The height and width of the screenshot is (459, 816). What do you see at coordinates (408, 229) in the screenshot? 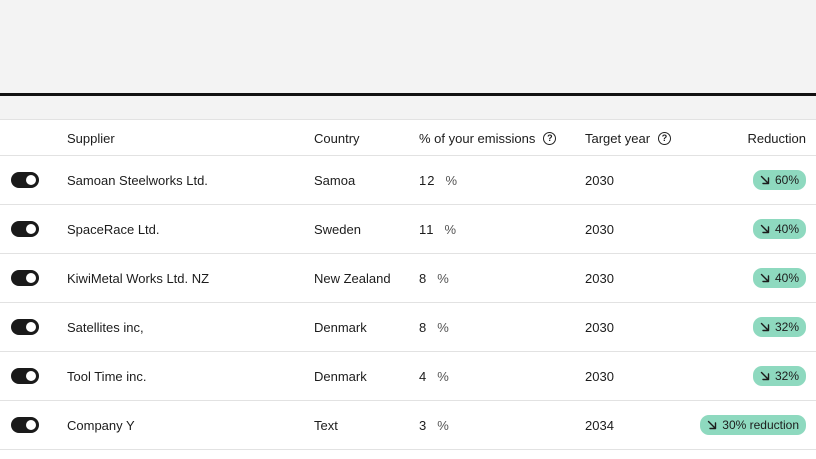
I see `table-row: SpaceRace Ltd. Sweden 11 % 2030 40%` at bounding box center [408, 229].